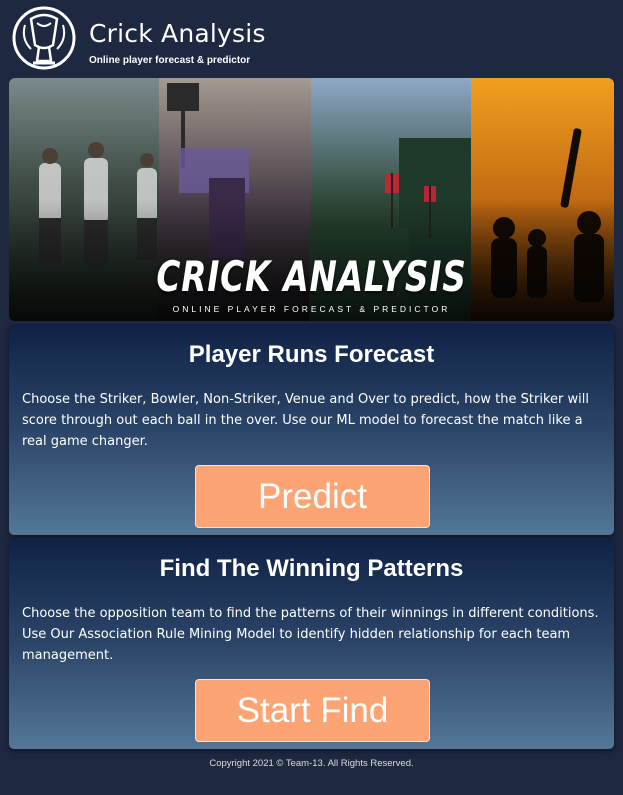 This screenshot has width=623, height=795. I want to click on trophy-logo-icon, so click(44, 38).